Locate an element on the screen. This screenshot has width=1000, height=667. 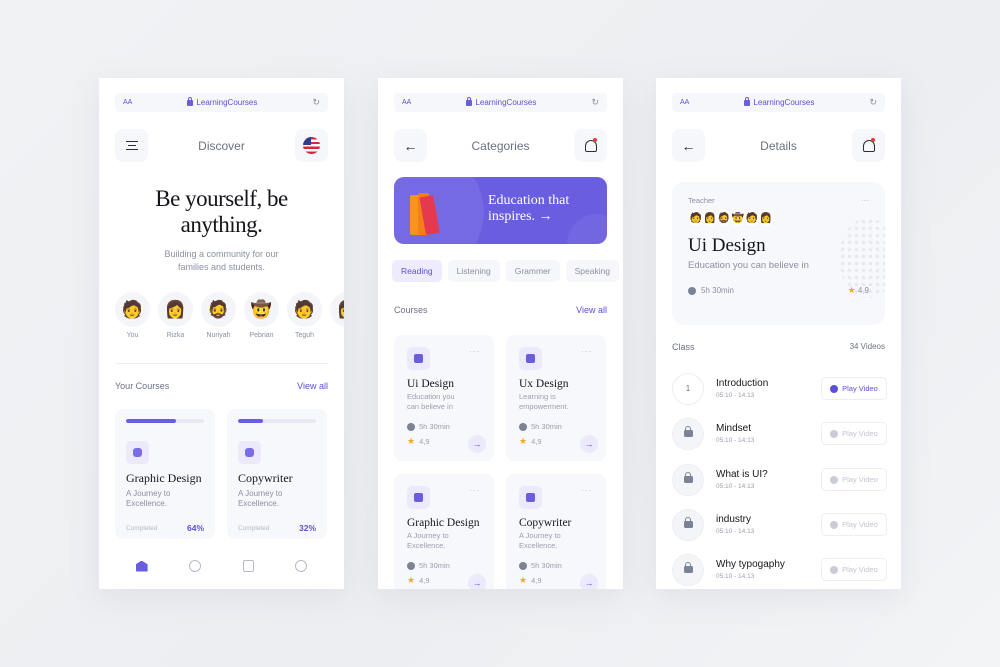
avatar: 👩 is located at coordinates (766, 218).